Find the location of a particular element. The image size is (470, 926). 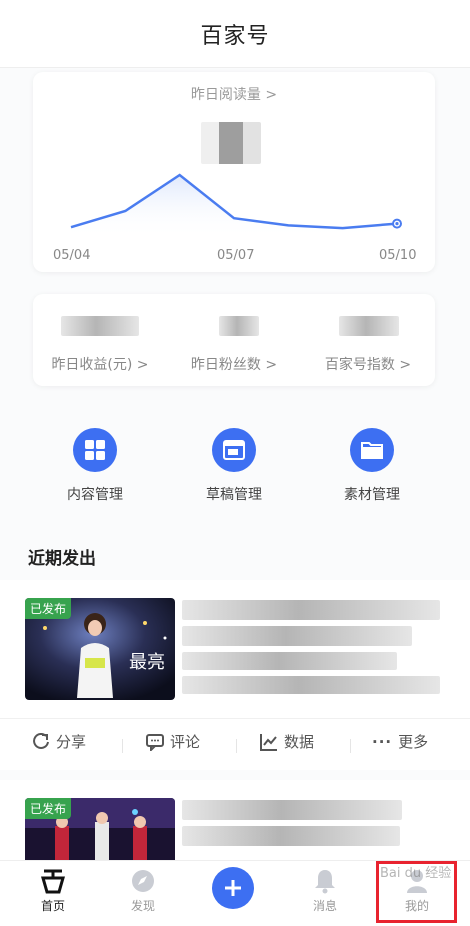

reads-line-chart is located at coordinates (236, 205).